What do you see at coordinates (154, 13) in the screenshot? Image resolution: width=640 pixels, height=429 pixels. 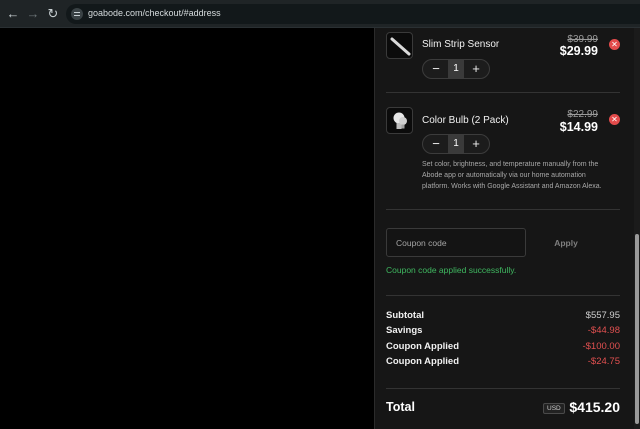 I see `url-text: goabode.com/checkout/#address` at bounding box center [154, 13].